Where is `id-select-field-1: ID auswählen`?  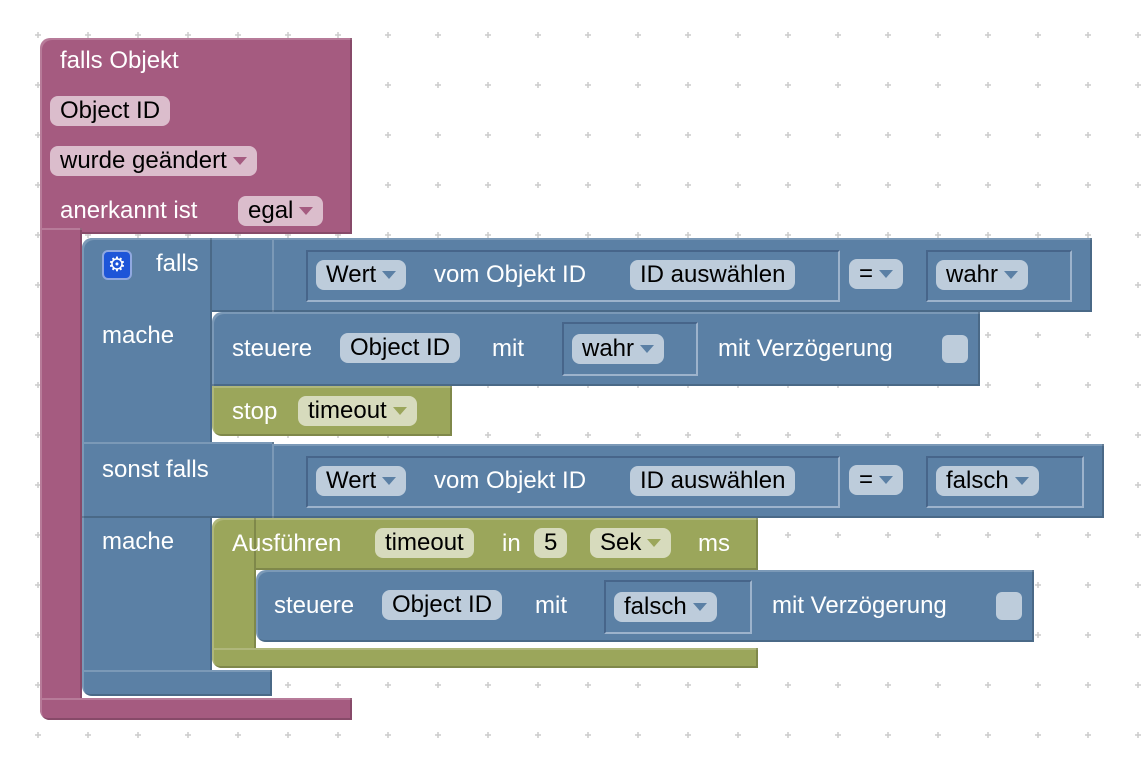
id-select-field-1: ID auswählen is located at coordinates (713, 275).